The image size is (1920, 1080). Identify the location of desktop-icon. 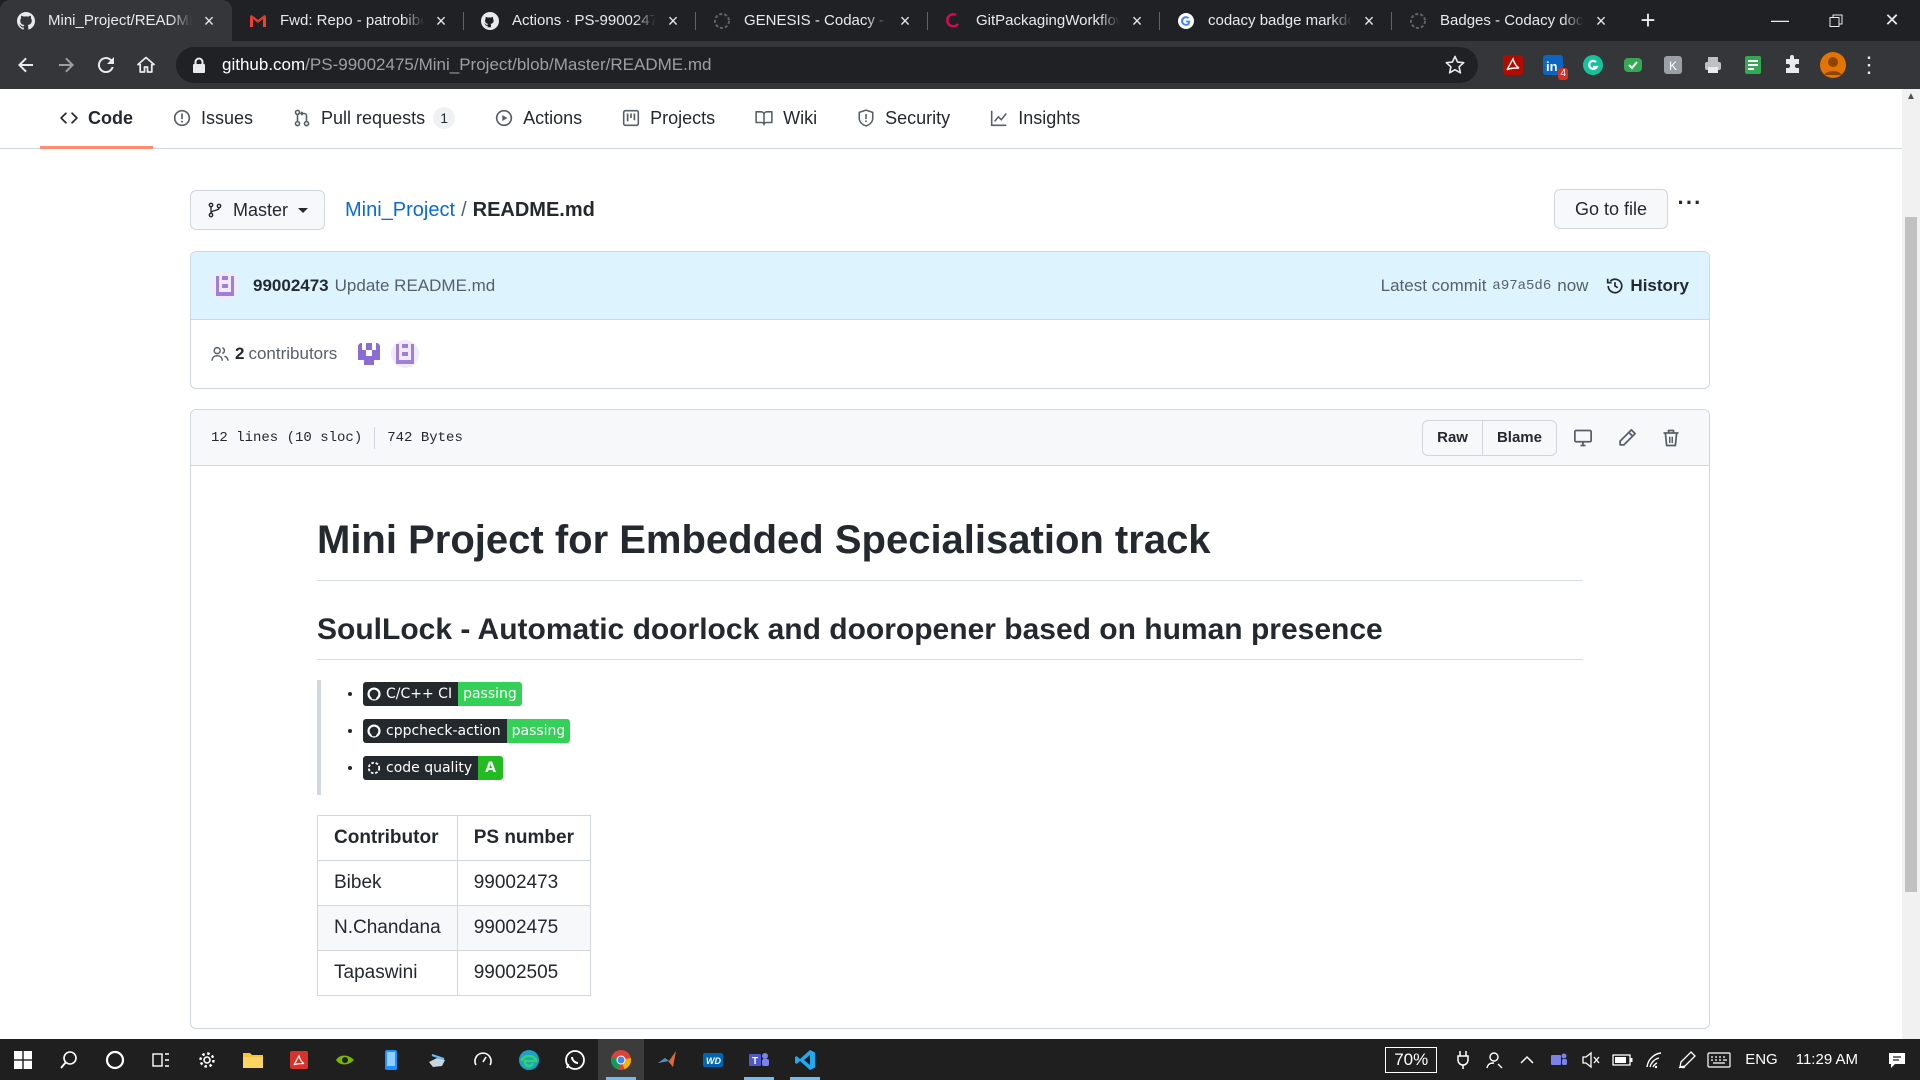
(1583, 438).